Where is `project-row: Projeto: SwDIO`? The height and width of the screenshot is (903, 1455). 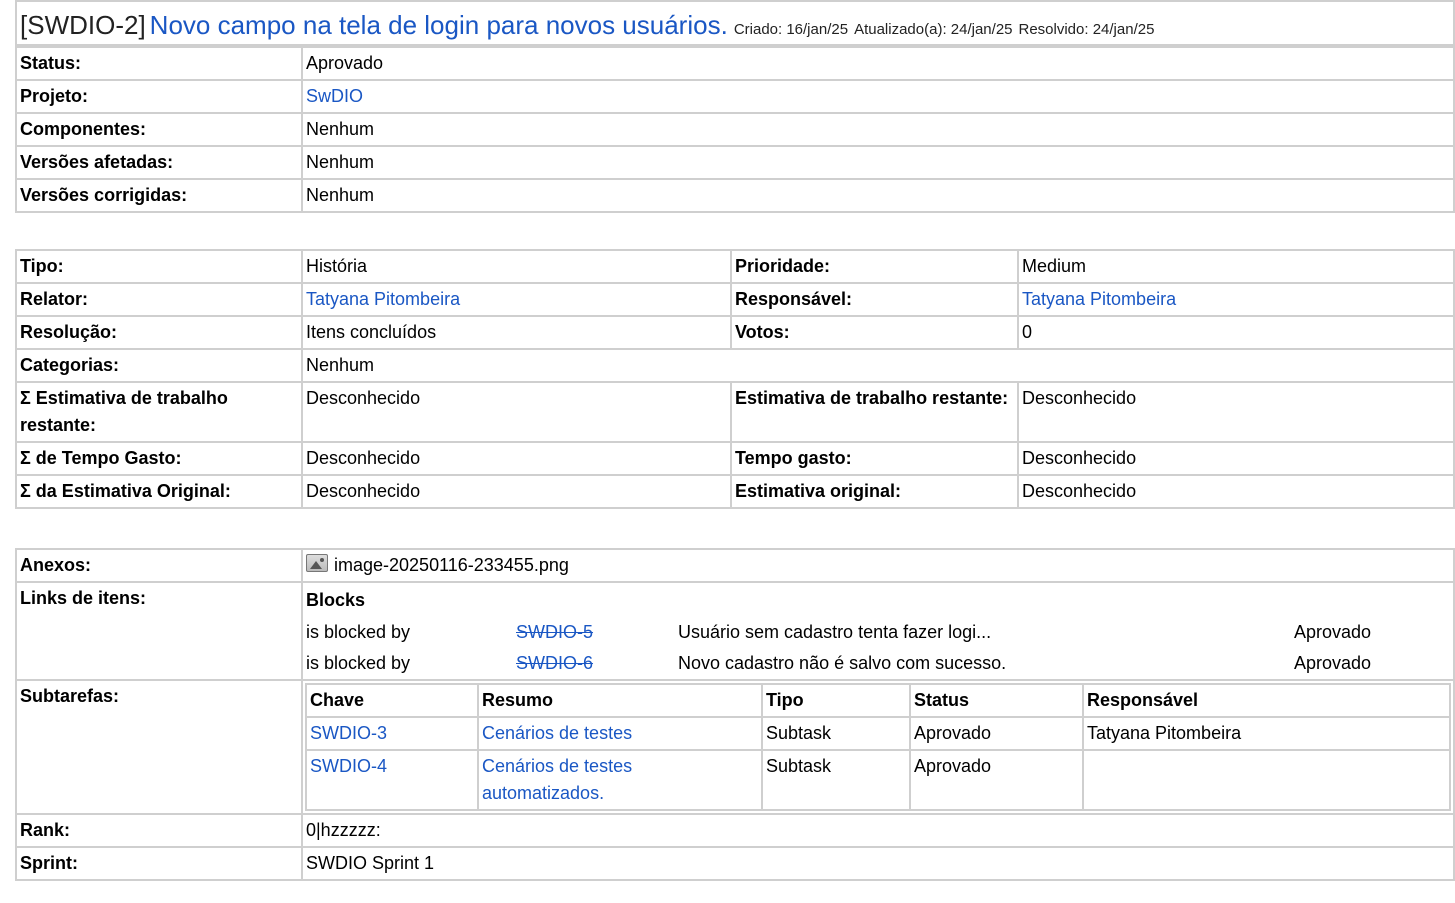
project-row: Projeto: SwDIO is located at coordinates (735, 96).